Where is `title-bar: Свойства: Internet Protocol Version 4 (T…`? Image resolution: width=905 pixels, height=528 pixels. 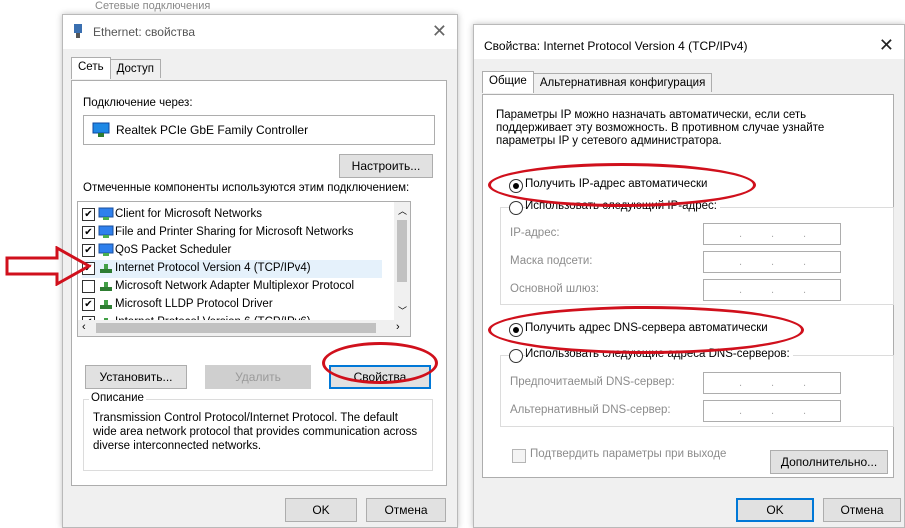 title-bar: Свойства: Internet Protocol Version 4 (T… is located at coordinates (689, 42).